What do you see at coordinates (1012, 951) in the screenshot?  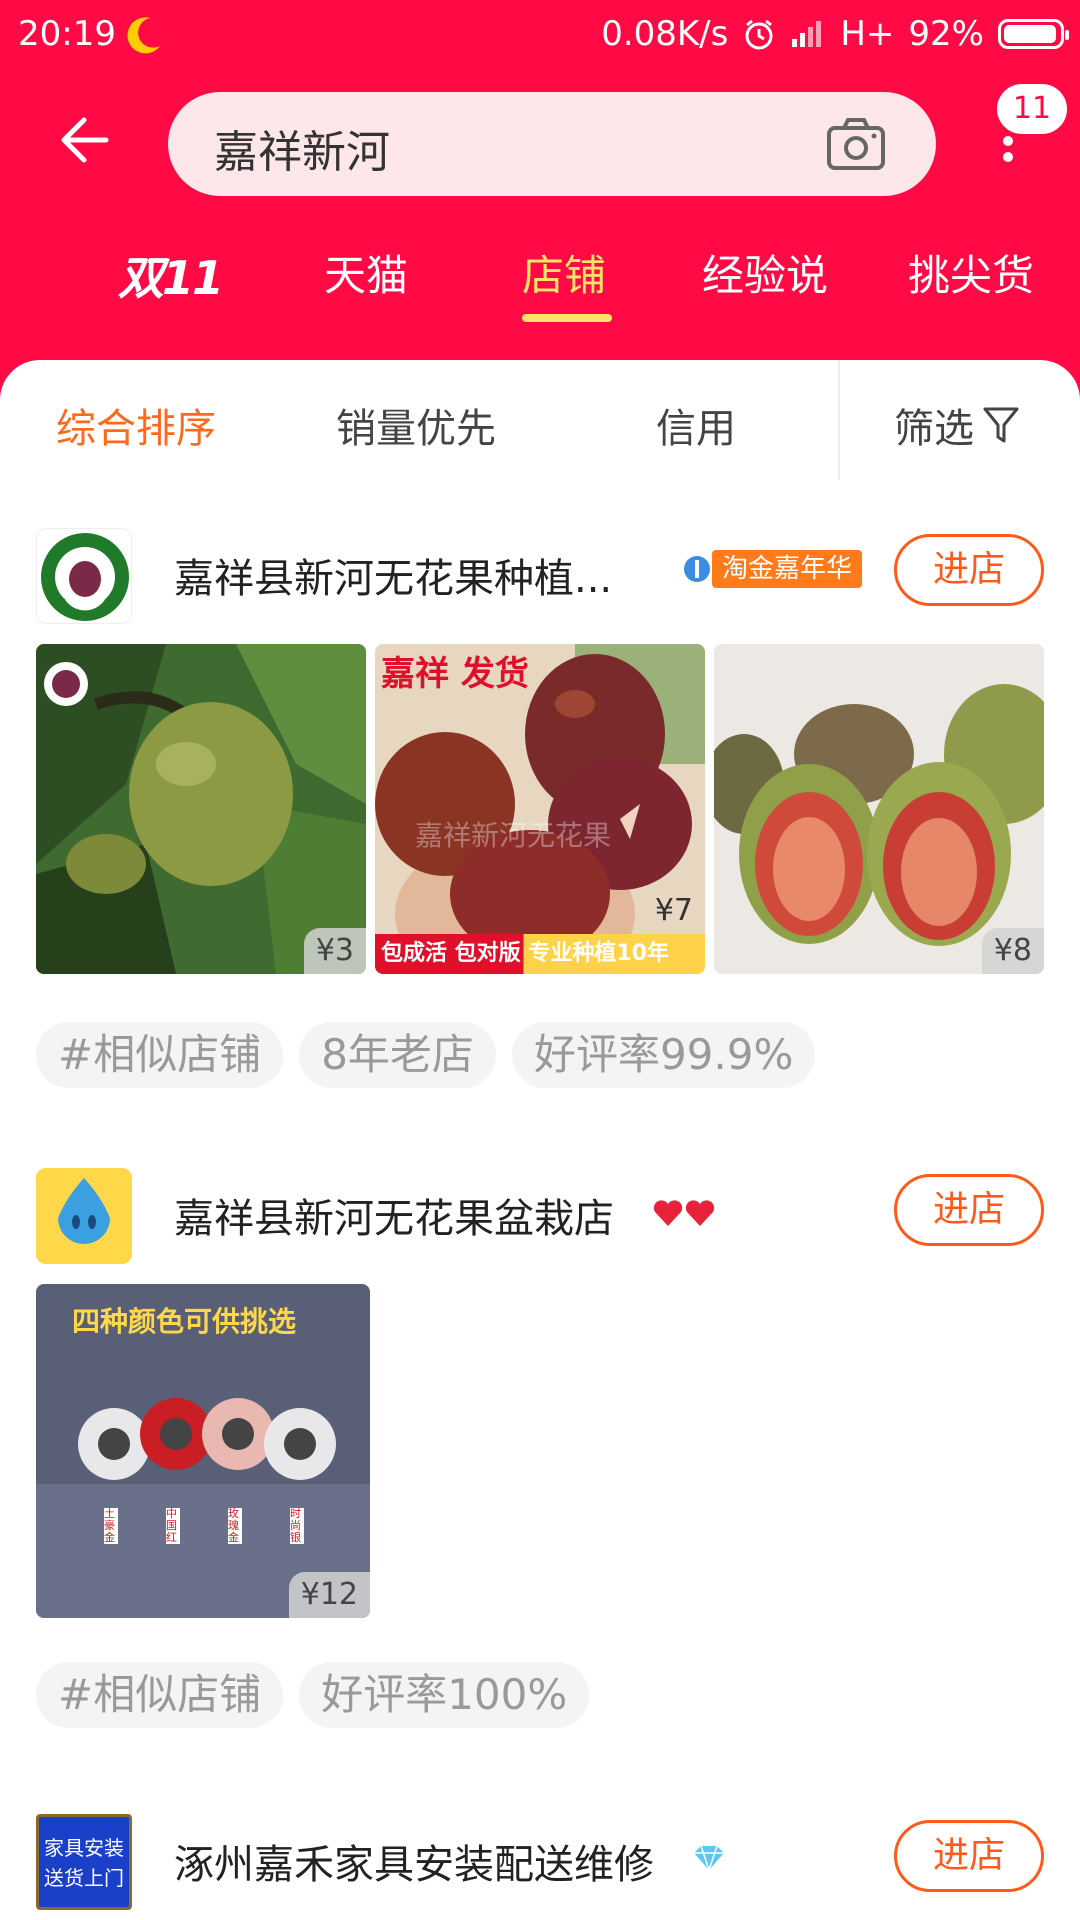 I see `product-price: ¥8` at bounding box center [1012, 951].